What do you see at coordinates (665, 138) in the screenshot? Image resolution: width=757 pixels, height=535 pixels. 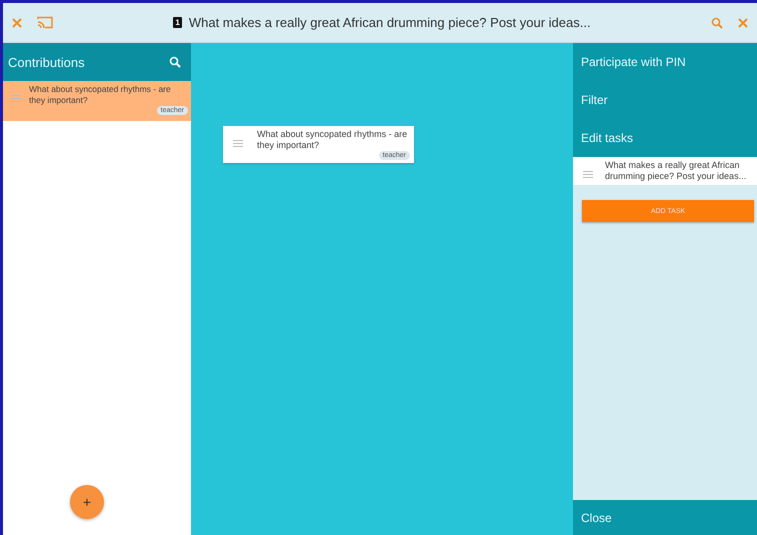 I see `menu-item: Edit tasks` at bounding box center [665, 138].